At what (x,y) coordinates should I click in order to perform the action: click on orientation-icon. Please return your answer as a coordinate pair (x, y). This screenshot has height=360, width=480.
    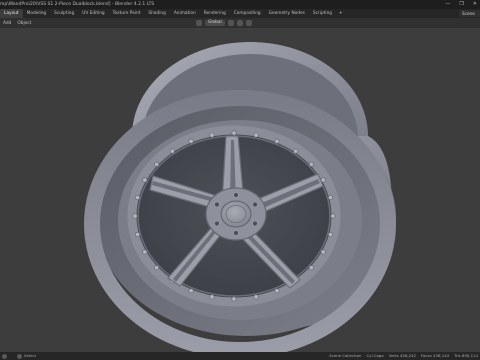
    Looking at the image, I should click on (199, 22).